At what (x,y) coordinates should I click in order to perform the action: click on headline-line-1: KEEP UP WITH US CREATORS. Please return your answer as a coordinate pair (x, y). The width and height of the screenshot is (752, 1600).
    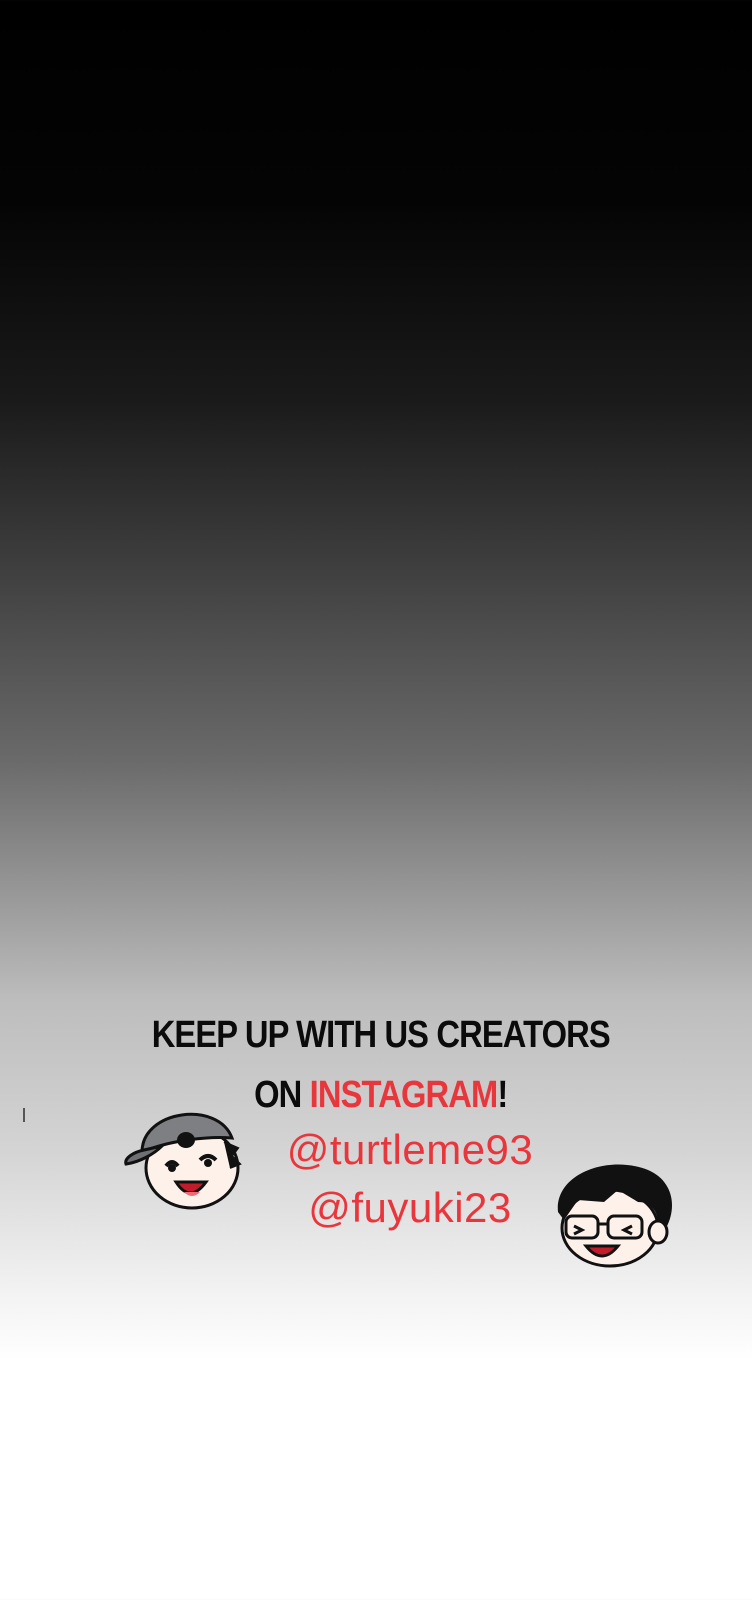
    Looking at the image, I should click on (381, 1035).